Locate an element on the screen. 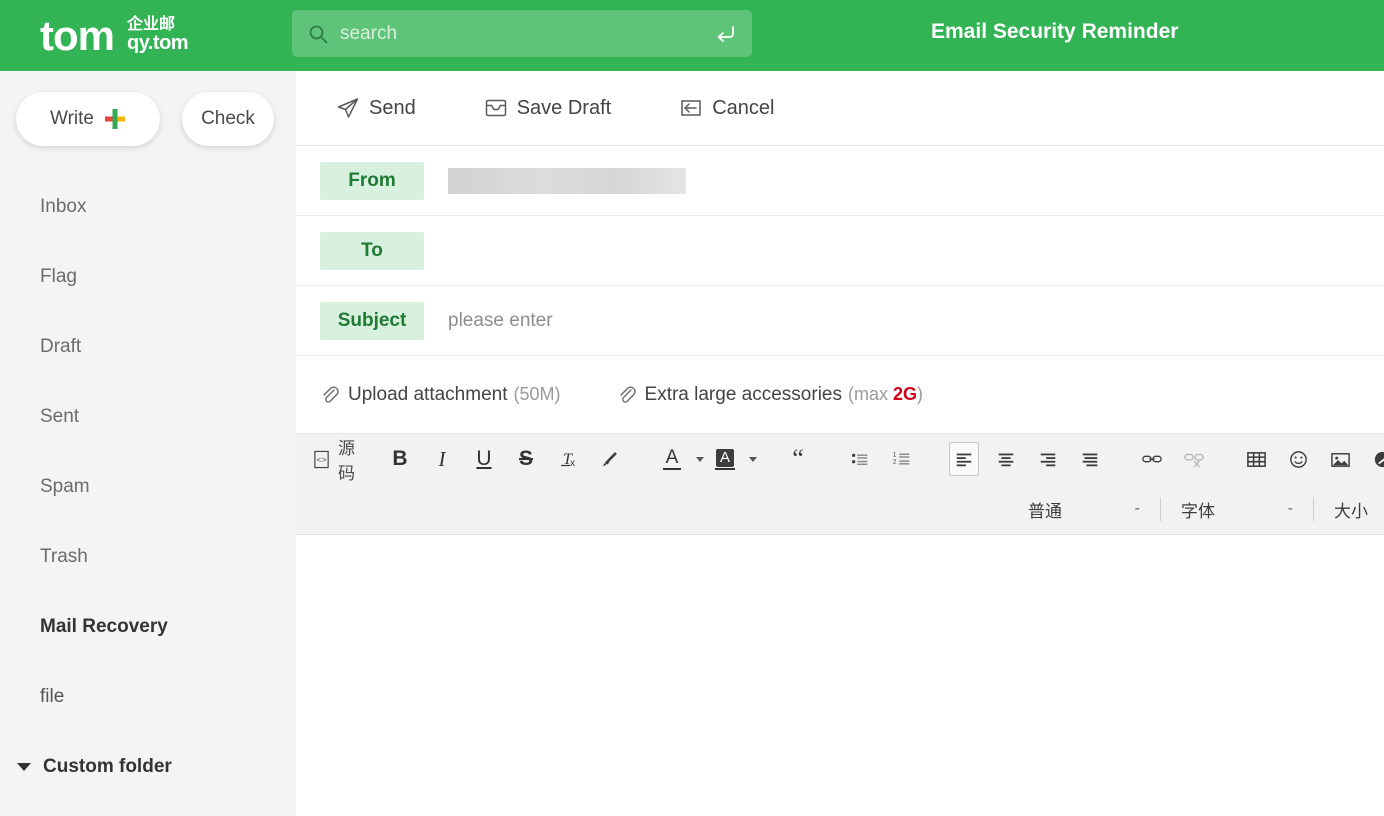 This screenshot has height=816, width=1384. strikethrough-button: S is located at coordinates (526, 459).